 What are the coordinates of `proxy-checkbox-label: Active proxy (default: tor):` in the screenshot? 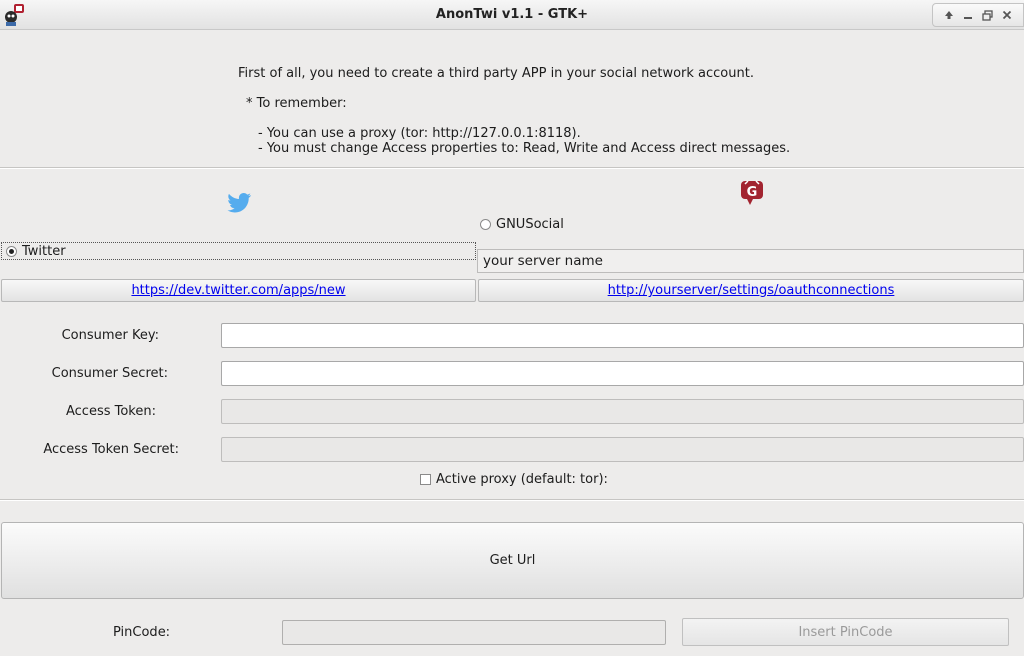 It's located at (522, 479).